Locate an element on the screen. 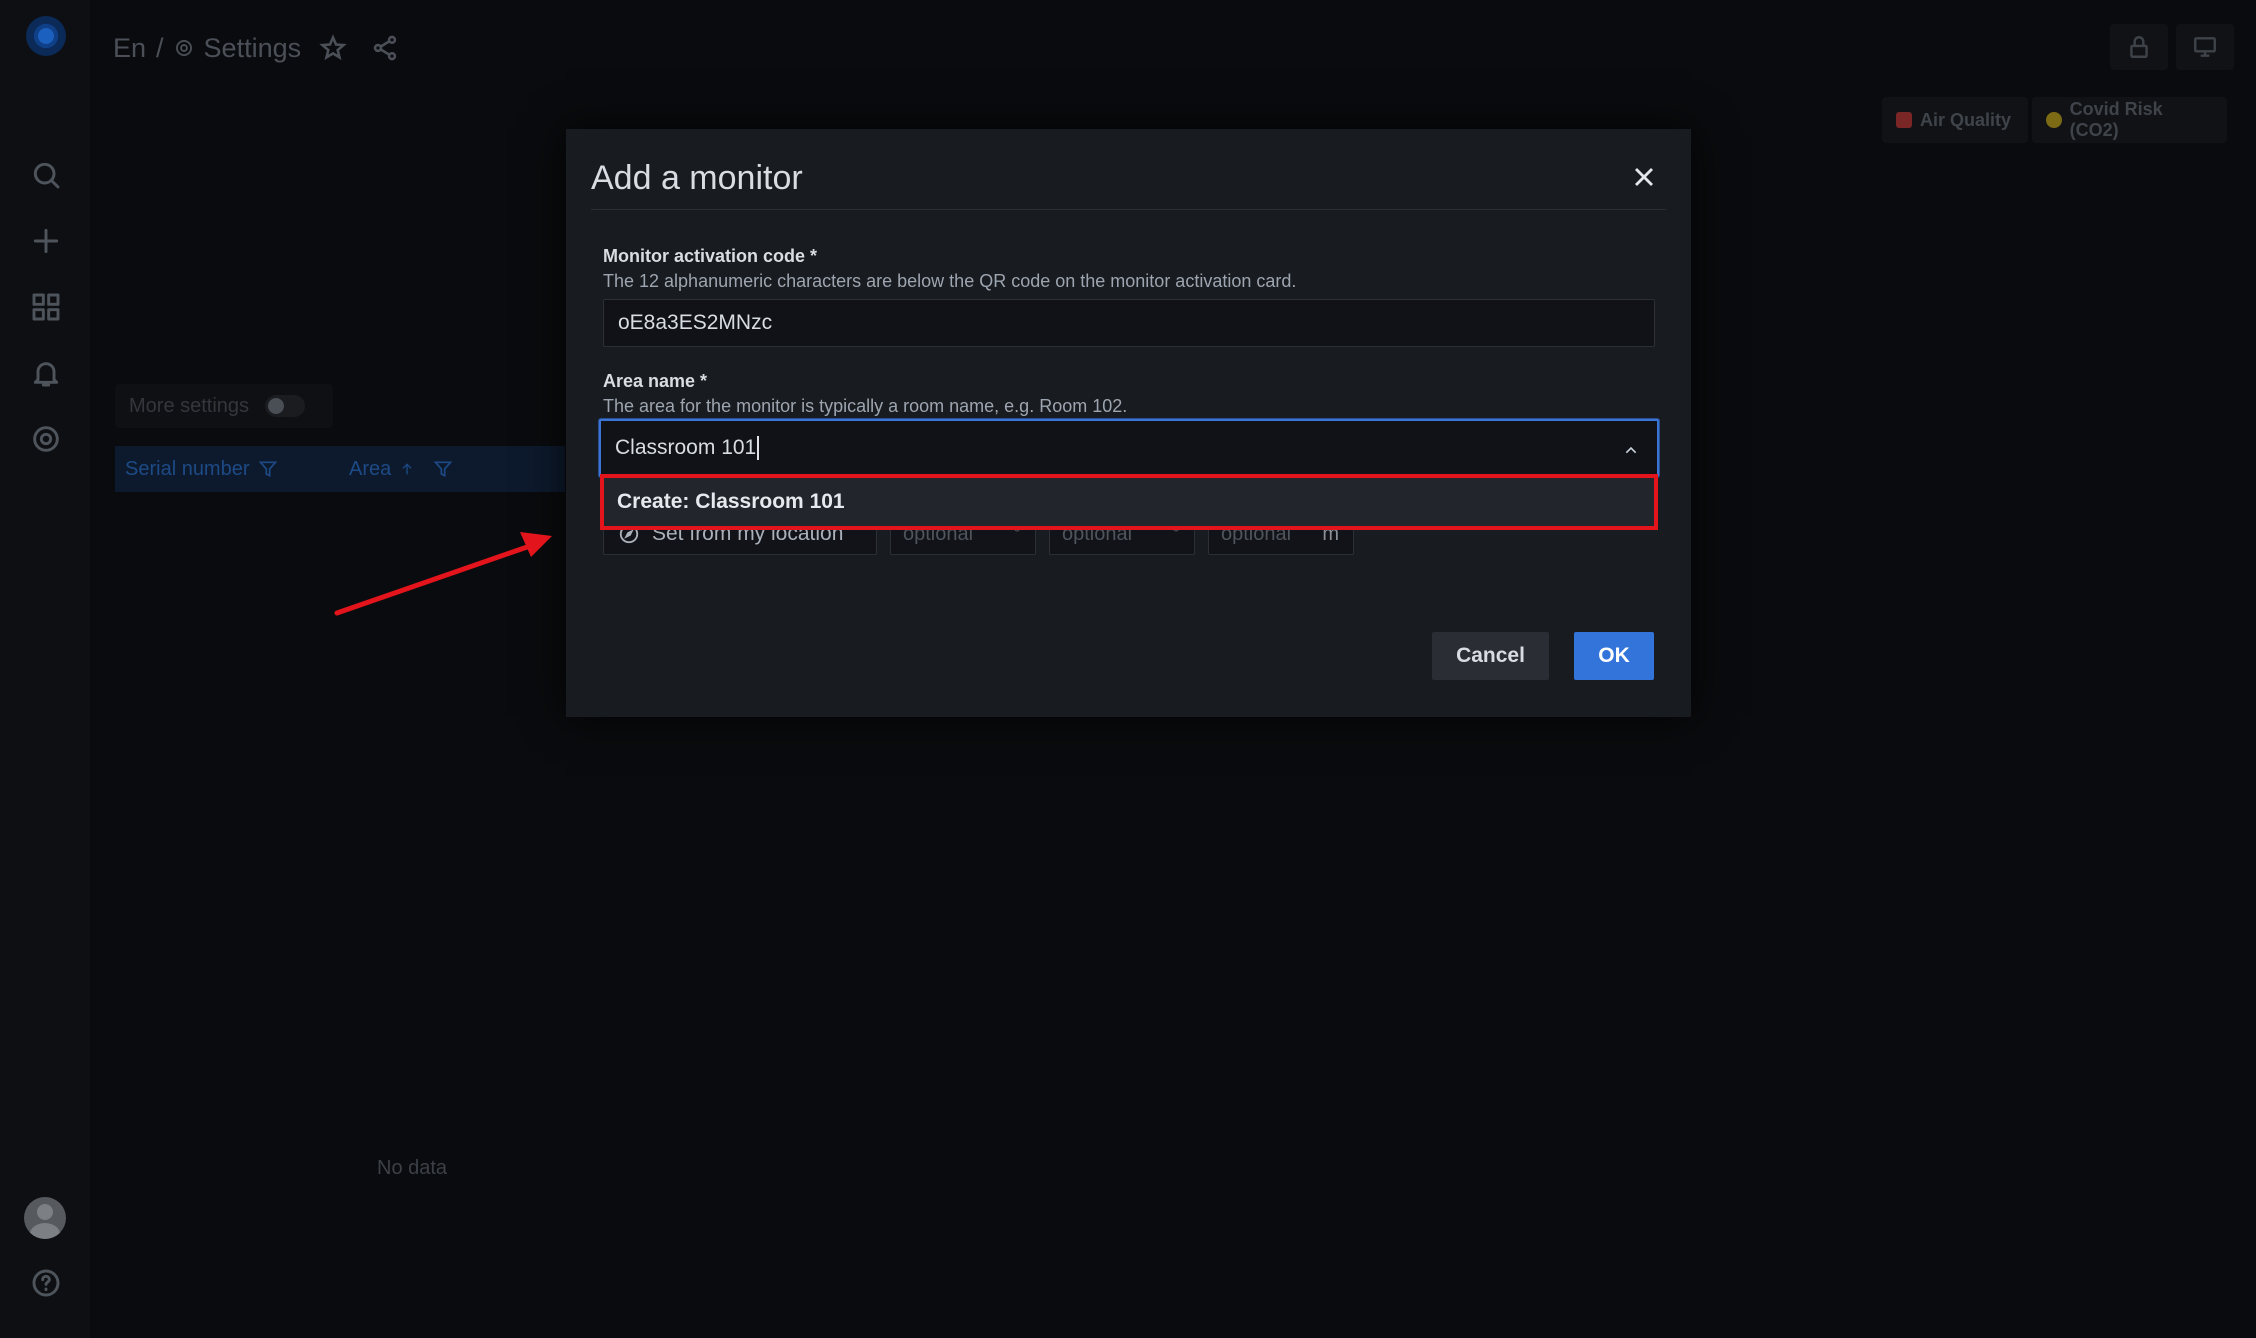  area-name-value: Classroom 101 is located at coordinates (686, 447).